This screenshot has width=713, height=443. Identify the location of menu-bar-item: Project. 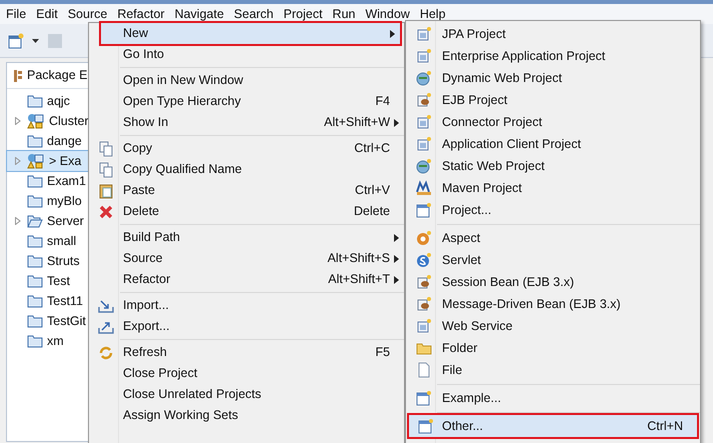
(303, 14).